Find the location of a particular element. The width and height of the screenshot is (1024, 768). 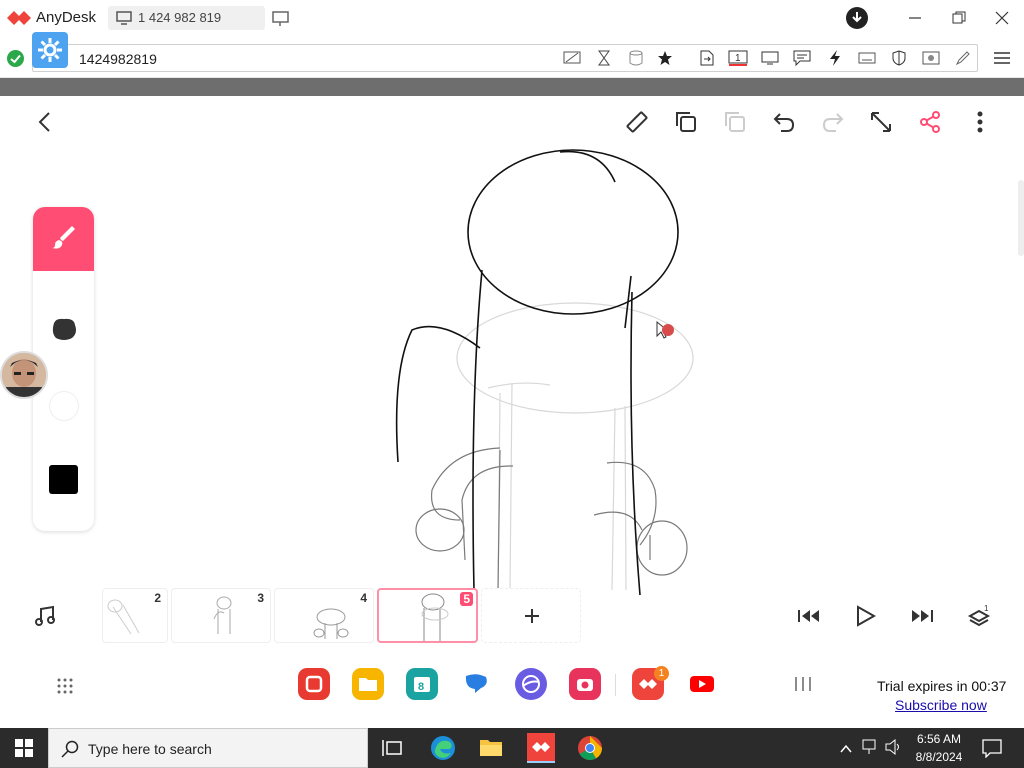

notifications-icon is located at coordinates (992, 750).